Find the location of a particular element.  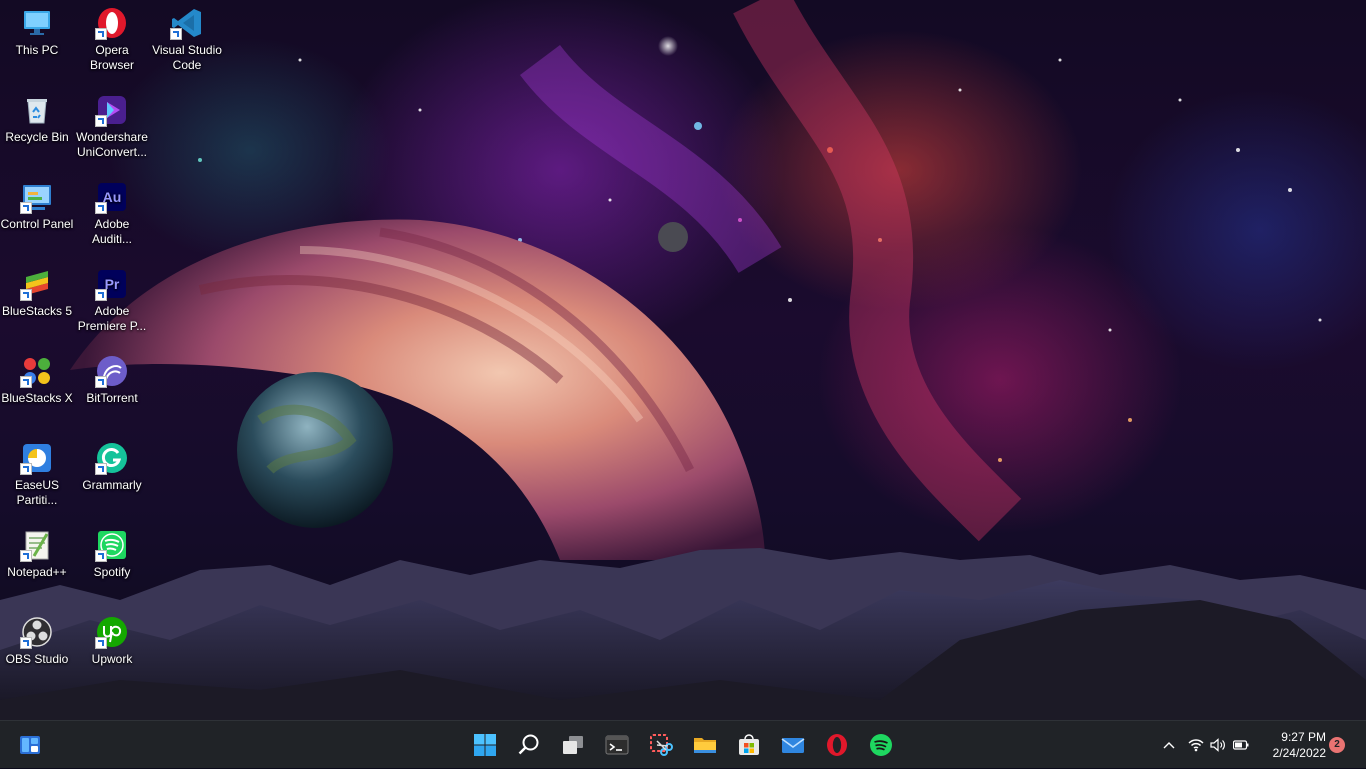

opera-icon is located at coordinates (837, 745).